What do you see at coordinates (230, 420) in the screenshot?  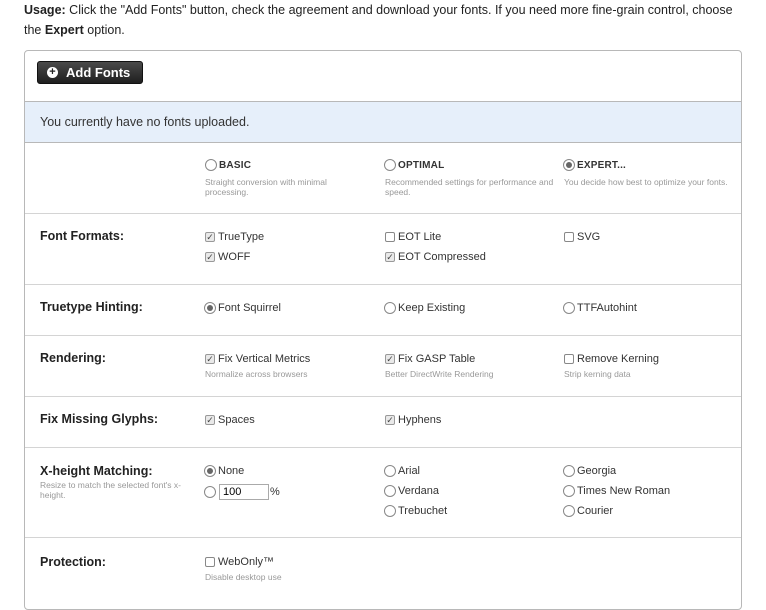 I see `spaces-checkbox: ✓ Spaces` at bounding box center [230, 420].